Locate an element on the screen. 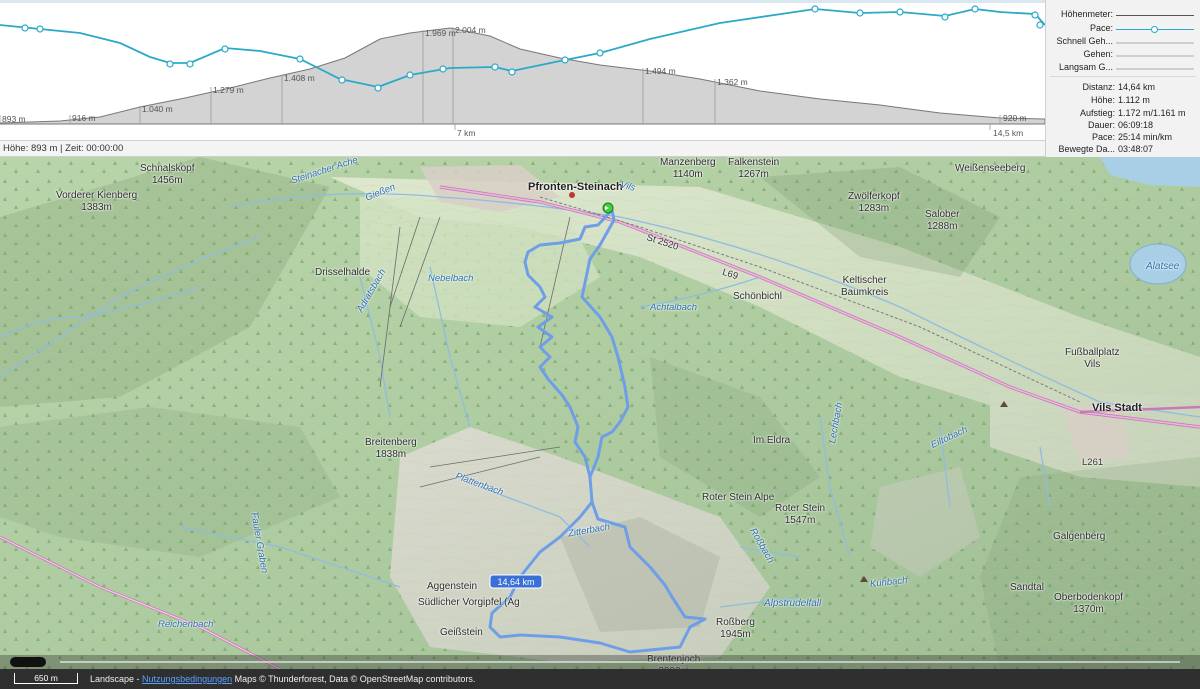 The height and width of the screenshot is (689, 1200). elevation-label: 916 m is located at coordinates (84, 118).